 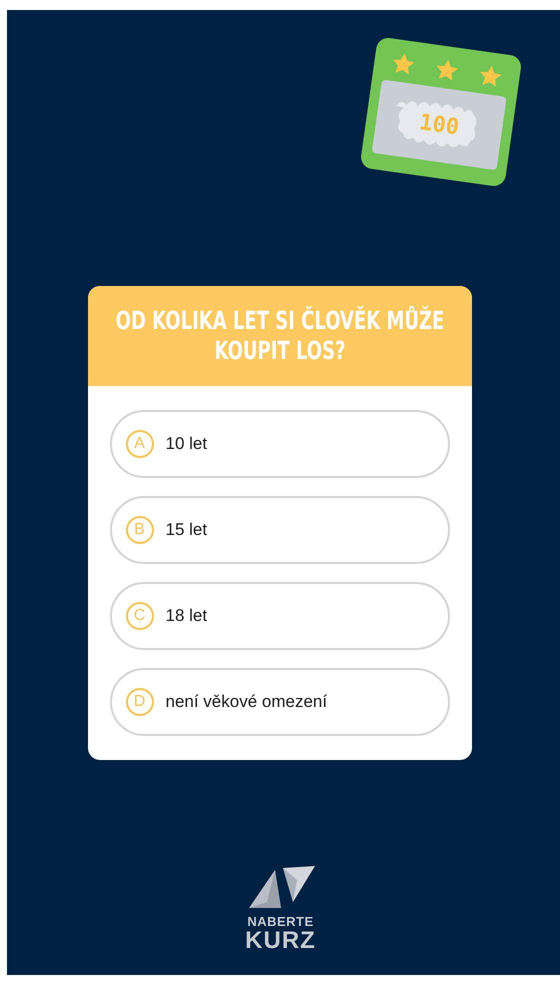 I want to click on question-title: OD KOLIKA LET SI ČLOVĚK MŮŽE KOUPIT LOS?, so click(x=279, y=336).